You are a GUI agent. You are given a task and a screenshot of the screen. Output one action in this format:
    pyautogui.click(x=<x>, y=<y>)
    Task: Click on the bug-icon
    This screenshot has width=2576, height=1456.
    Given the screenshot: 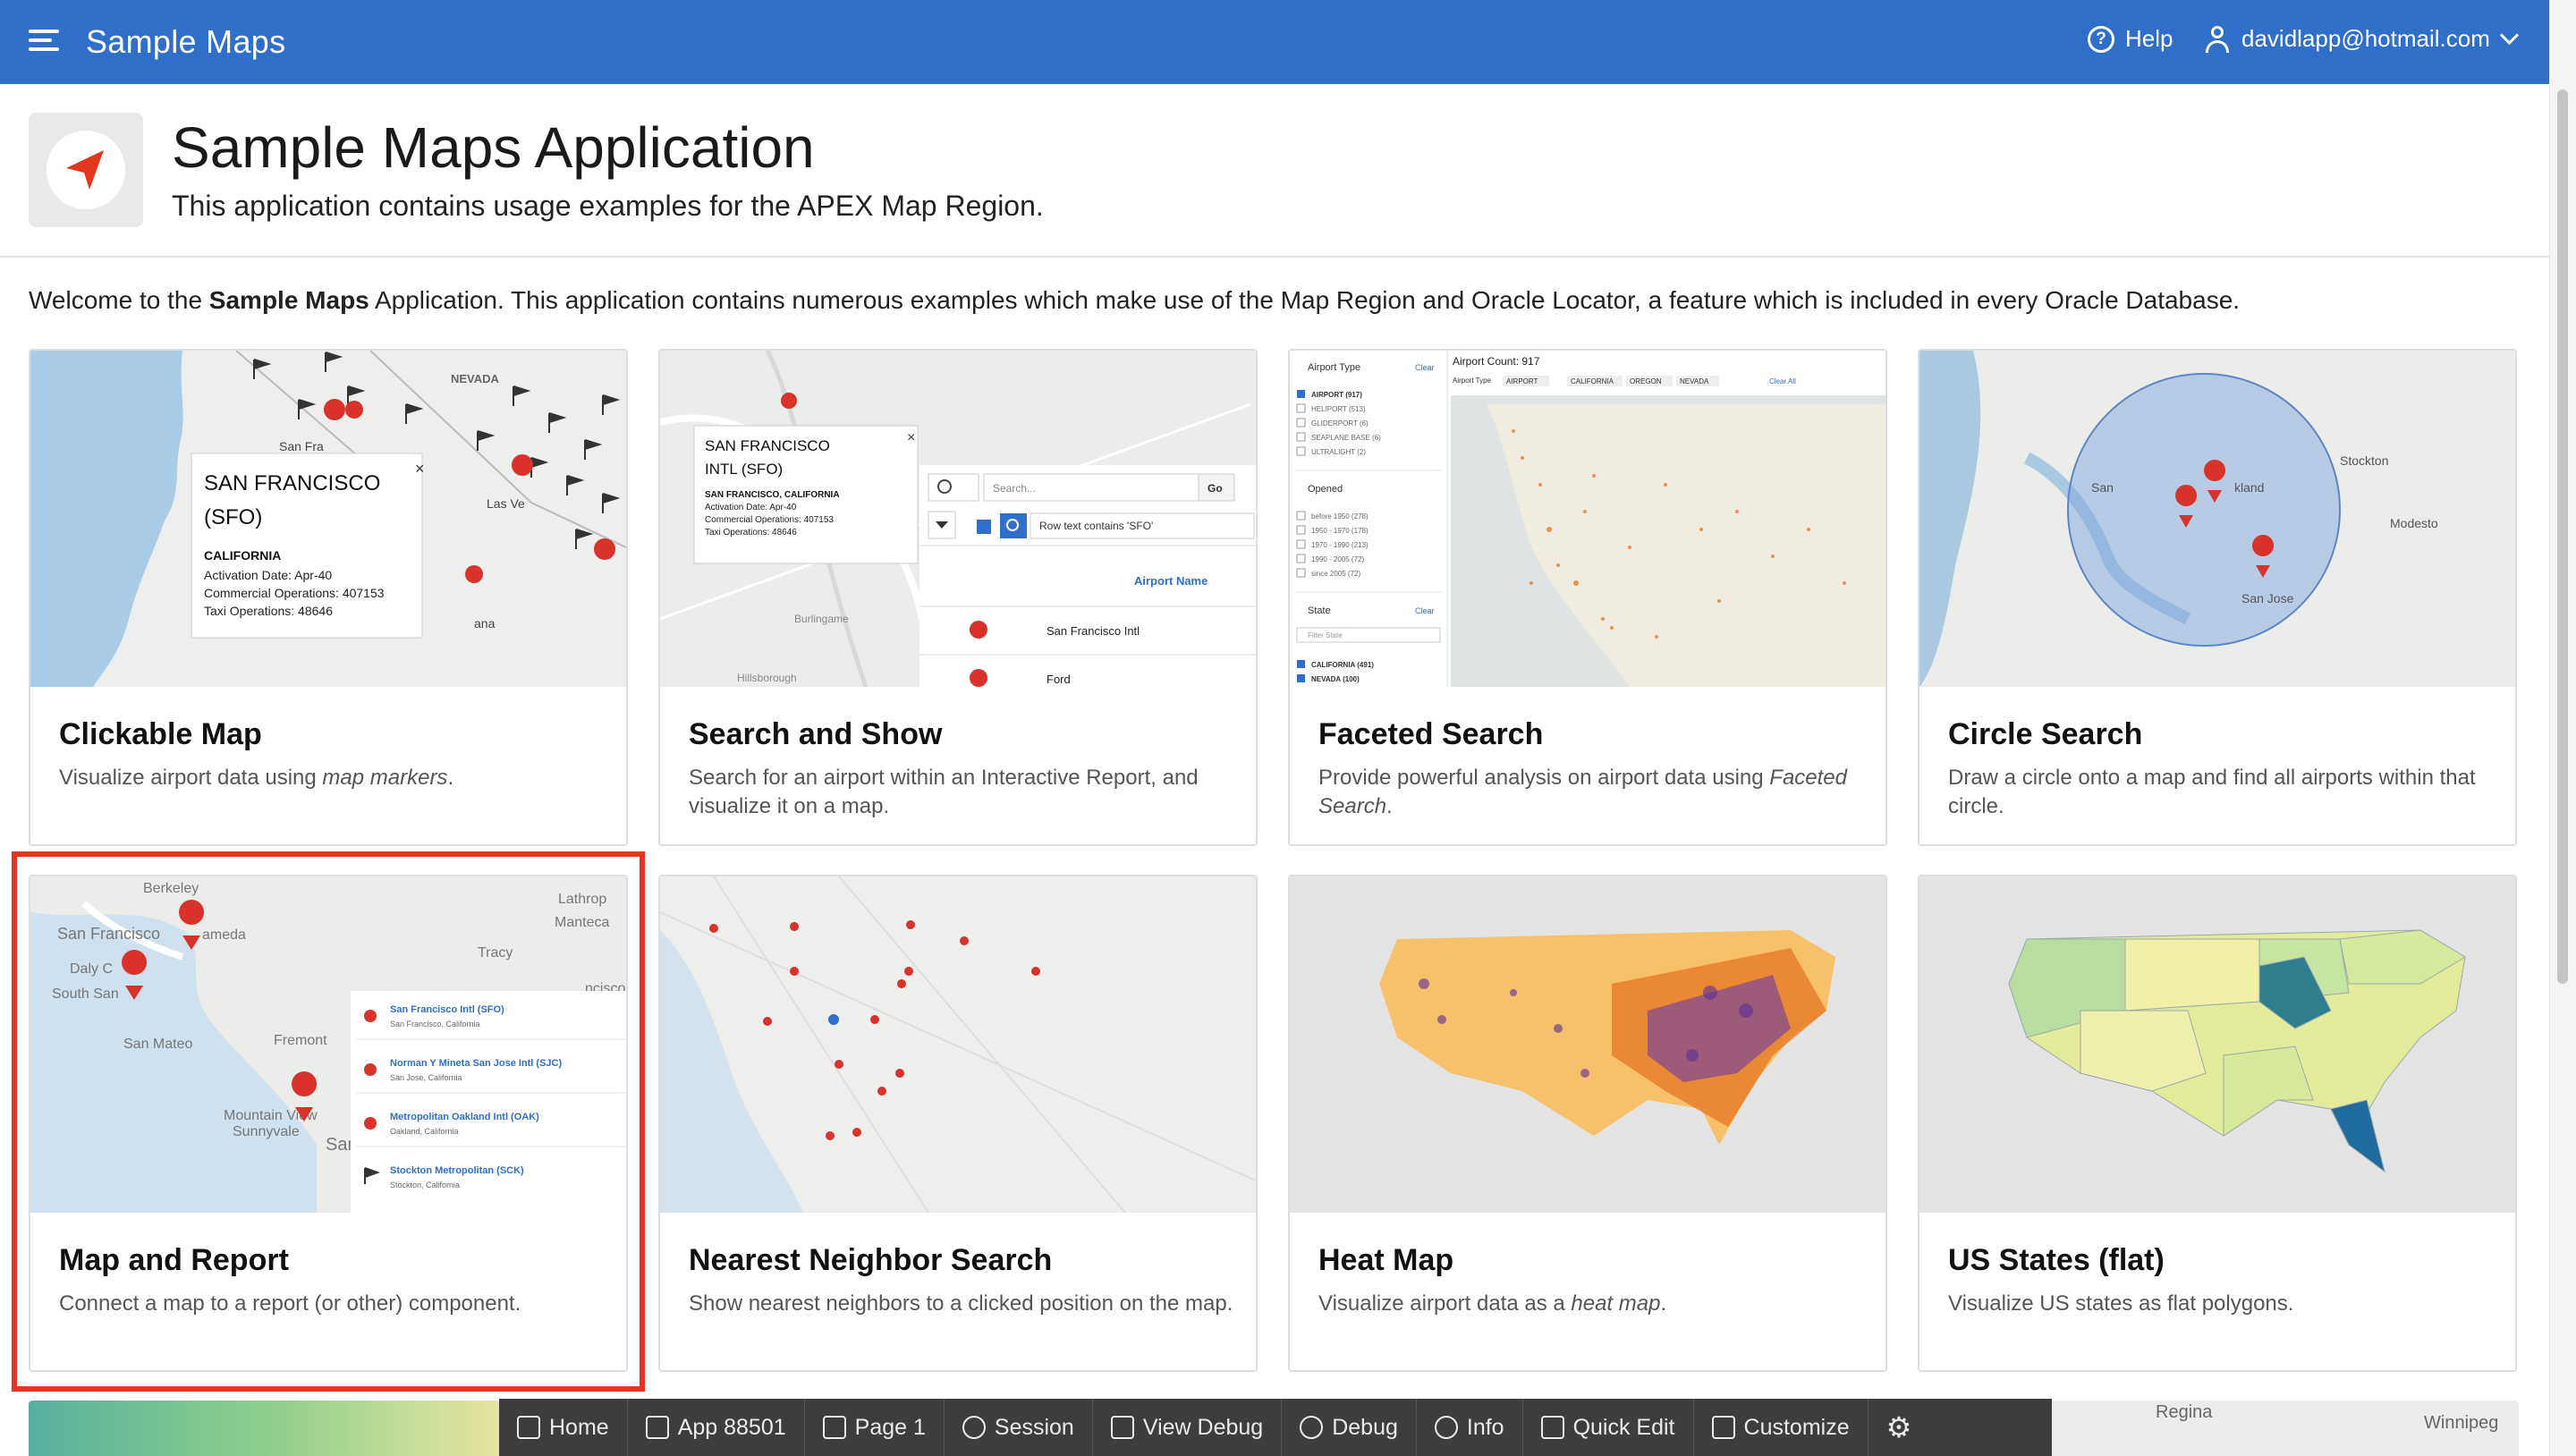 What is the action you would take?
    pyautogui.click(x=1312, y=1427)
    